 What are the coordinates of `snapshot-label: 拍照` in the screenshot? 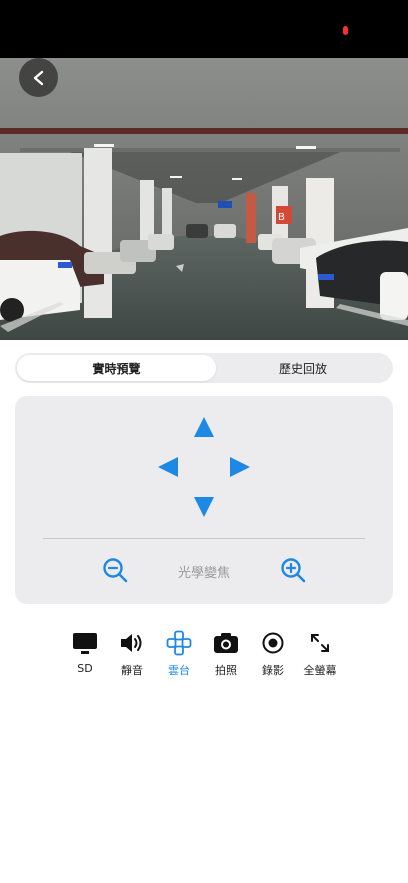 It's located at (226, 670).